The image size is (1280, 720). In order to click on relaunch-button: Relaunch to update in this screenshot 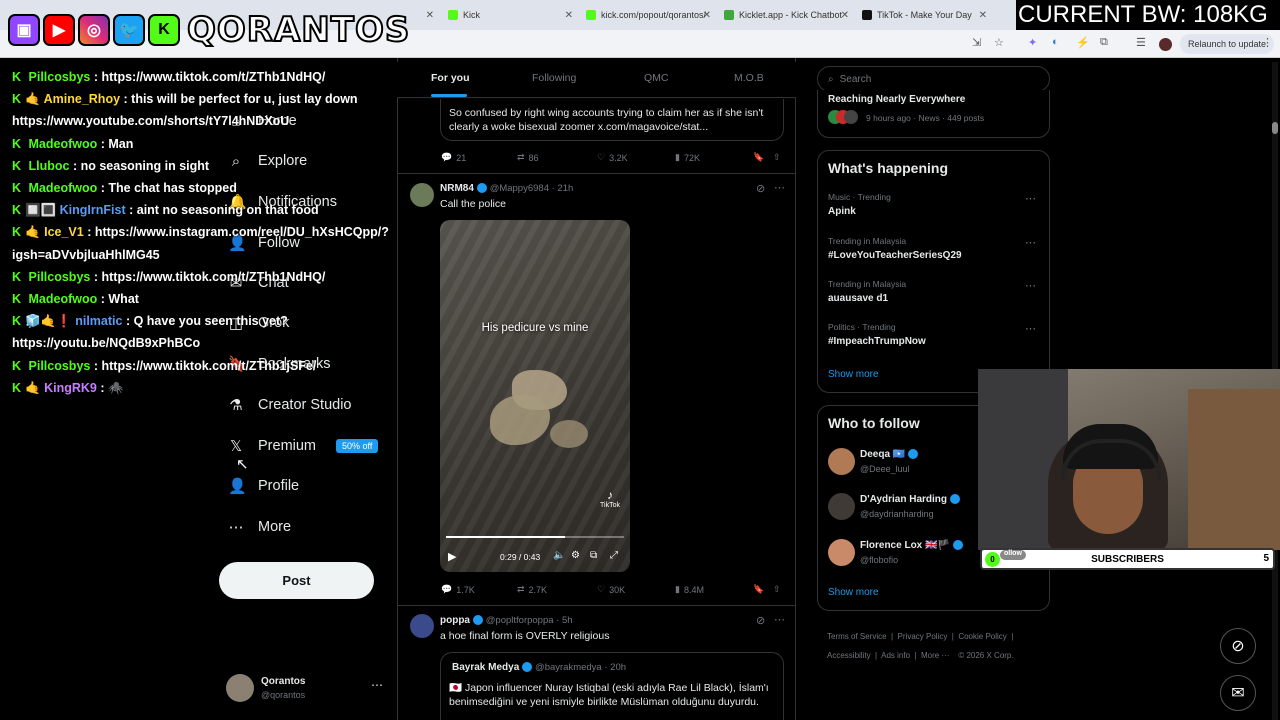, I will do `click(1227, 44)`.